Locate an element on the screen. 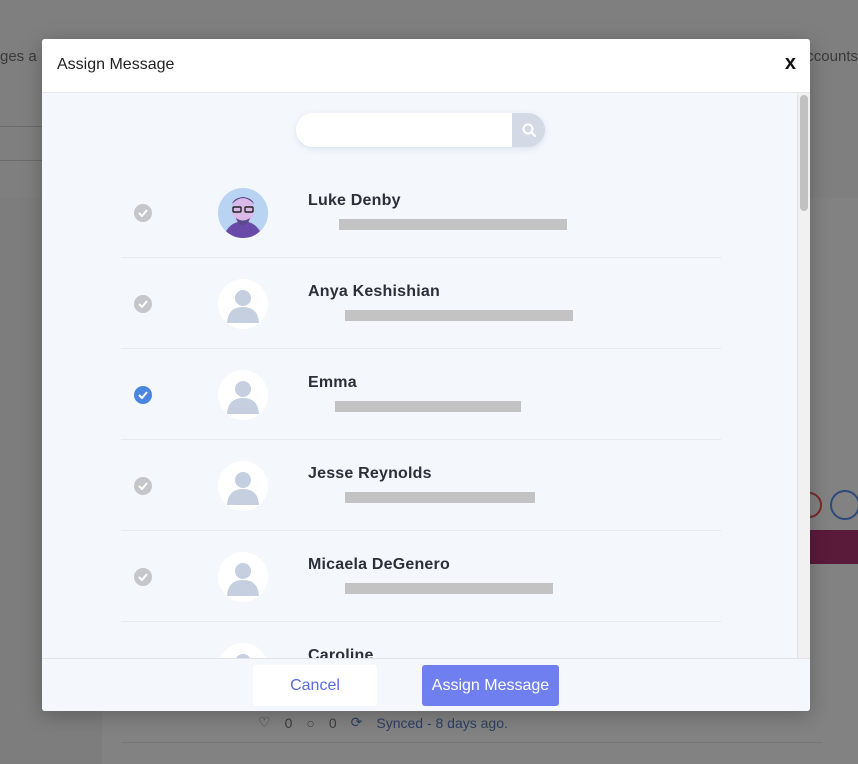  user-row: Micaela DeGenero is located at coordinates (421, 576).